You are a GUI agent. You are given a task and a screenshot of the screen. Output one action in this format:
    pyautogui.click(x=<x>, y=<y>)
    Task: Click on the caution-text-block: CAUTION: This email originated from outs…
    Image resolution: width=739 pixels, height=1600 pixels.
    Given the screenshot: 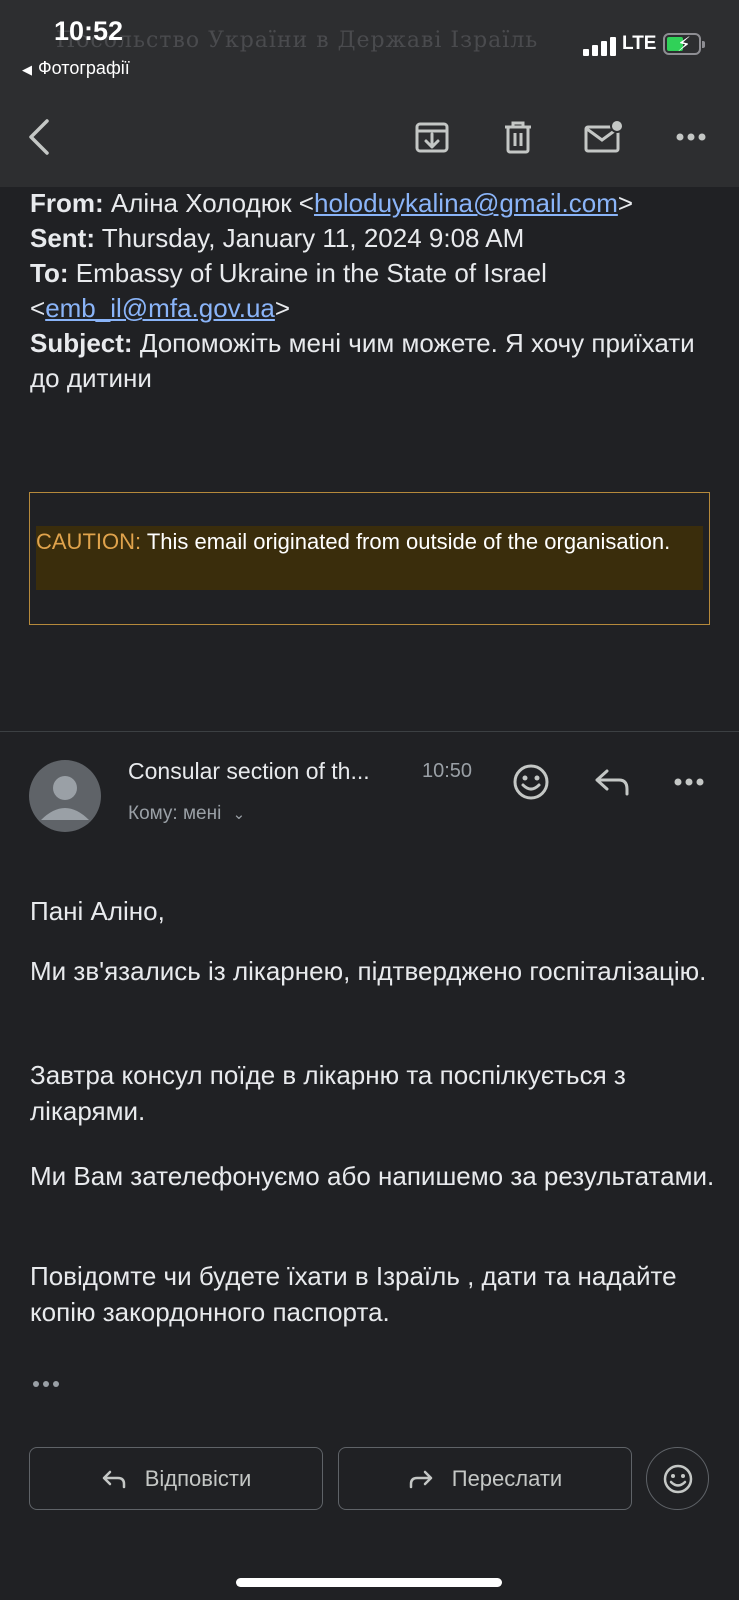 What is the action you would take?
    pyautogui.click(x=369, y=558)
    